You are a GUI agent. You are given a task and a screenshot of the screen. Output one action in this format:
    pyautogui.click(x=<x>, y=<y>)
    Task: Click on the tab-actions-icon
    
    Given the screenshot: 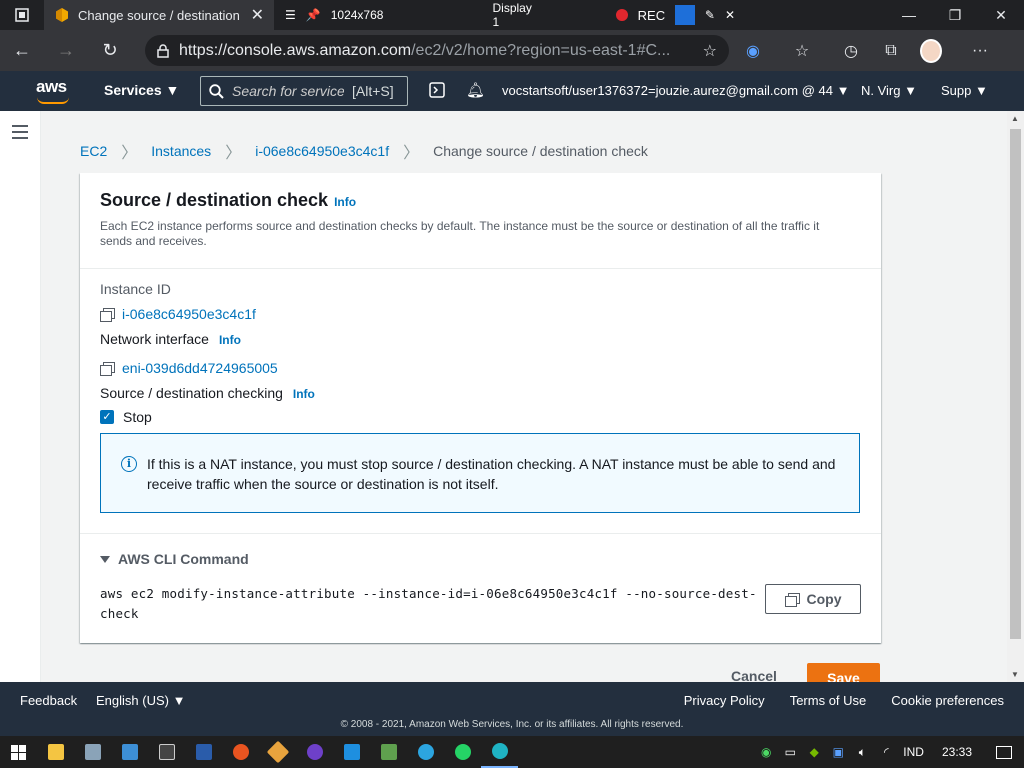 What is the action you would take?
    pyautogui.click(x=22, y=15)
    